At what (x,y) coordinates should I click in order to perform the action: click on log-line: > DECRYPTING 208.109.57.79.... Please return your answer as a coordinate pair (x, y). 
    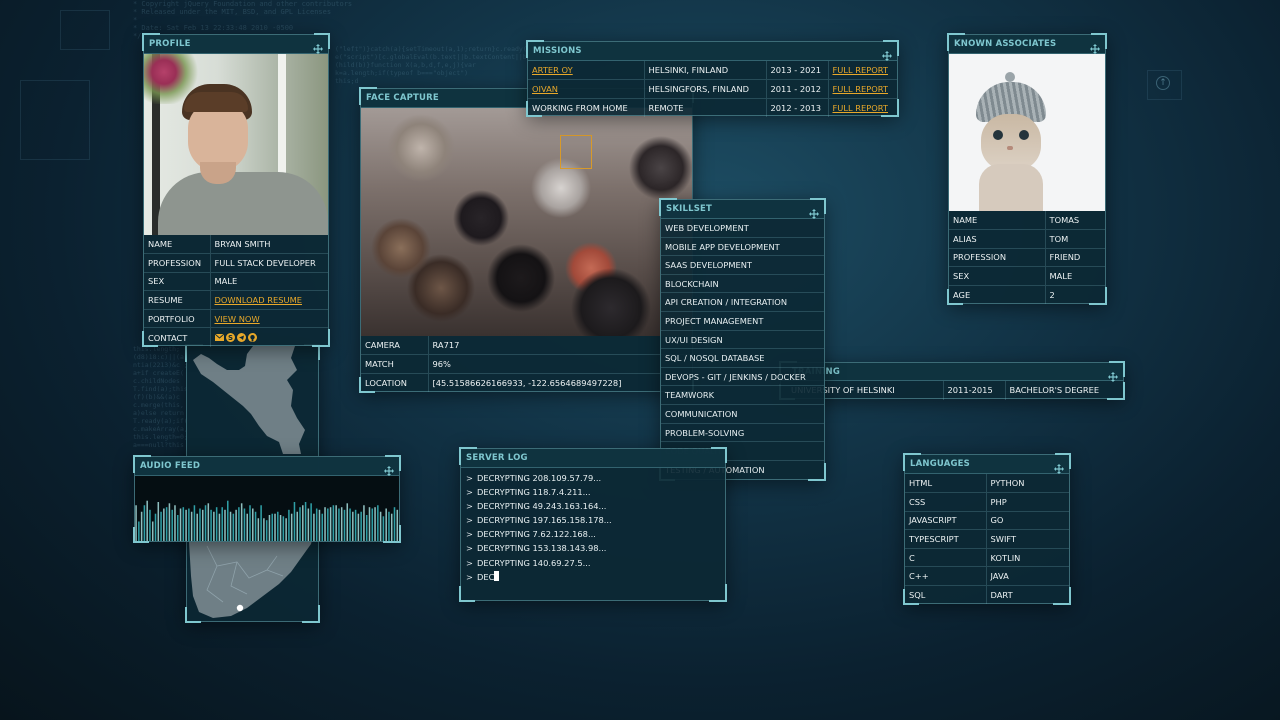
    Looking at the image, I should click on (593, 478).